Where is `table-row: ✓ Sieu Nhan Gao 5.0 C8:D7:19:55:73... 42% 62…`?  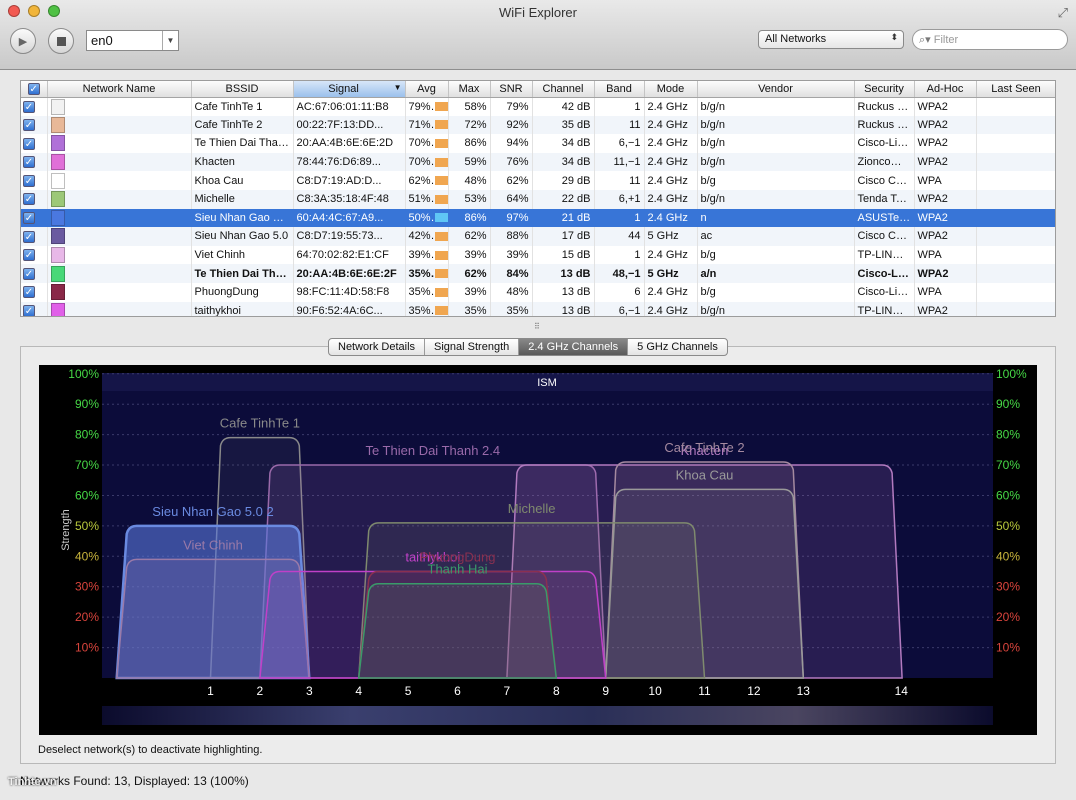 table-row: ✓ Sieu Nhan Gao 5.0 C8:D7:19:55:73... 42% 62… is located at coordinates (538, 236).